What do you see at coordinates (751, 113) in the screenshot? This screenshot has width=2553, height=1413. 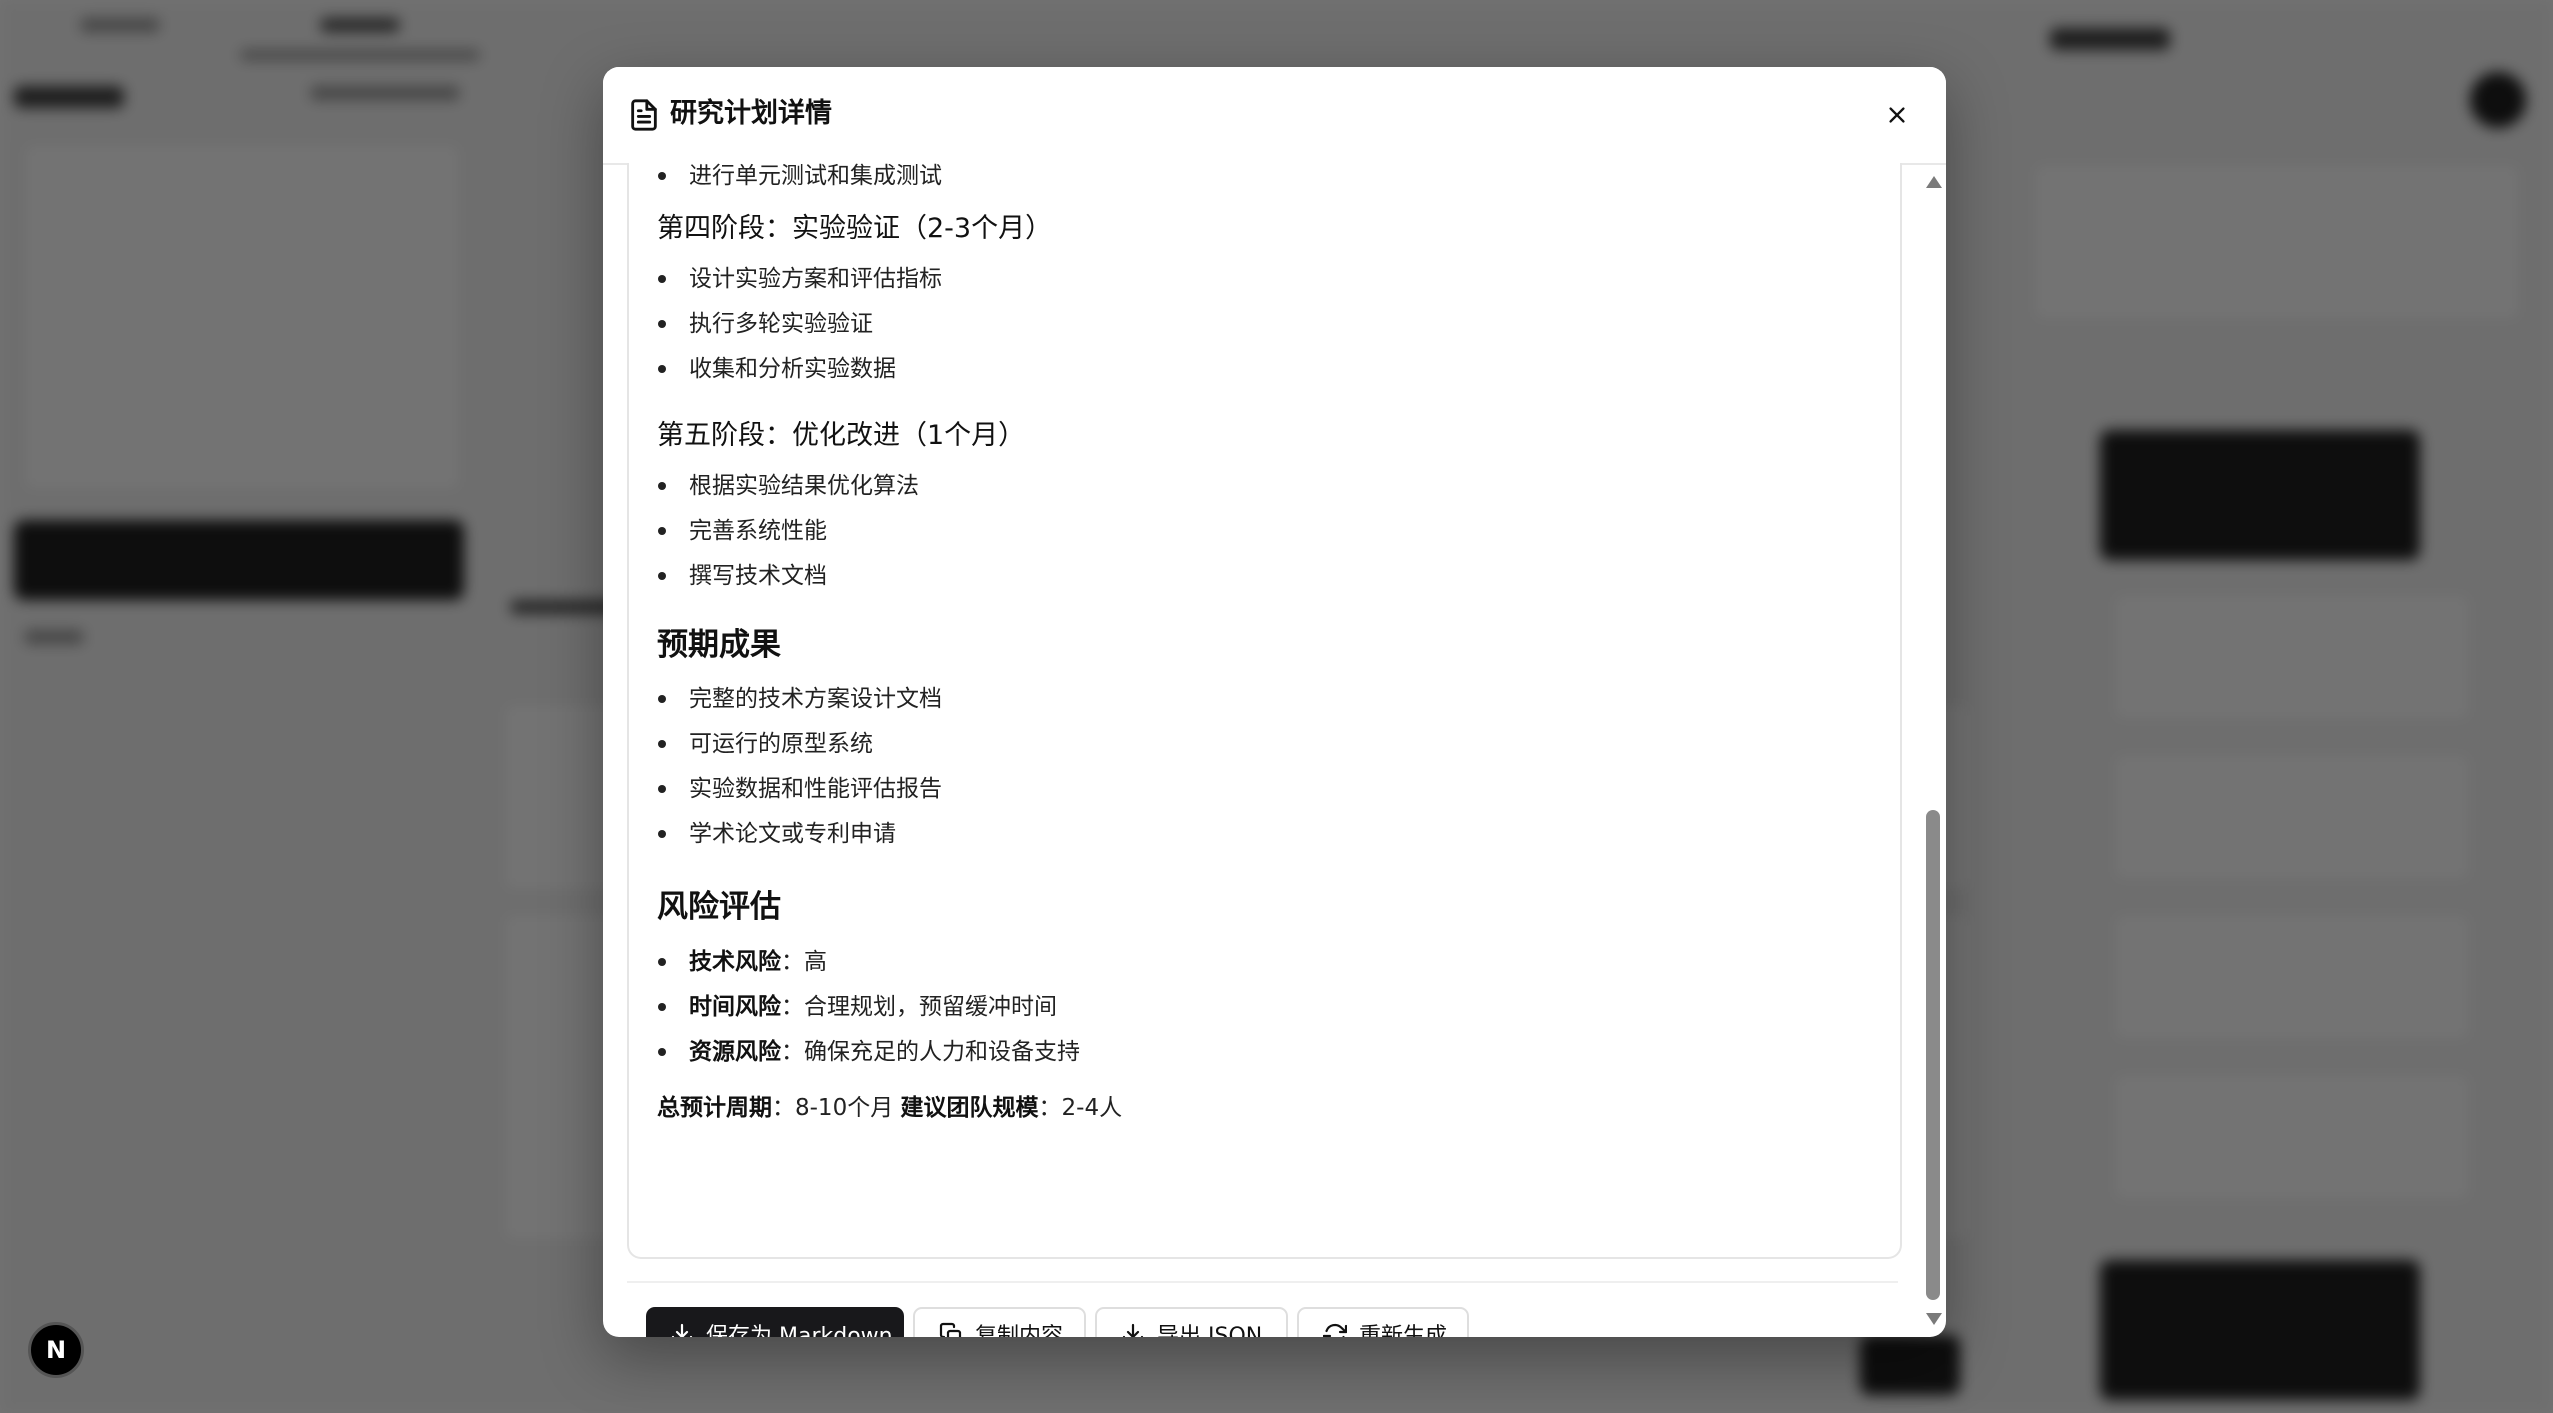 I see `modal-title: 研究计划详情` at bounding box center [751, 113].